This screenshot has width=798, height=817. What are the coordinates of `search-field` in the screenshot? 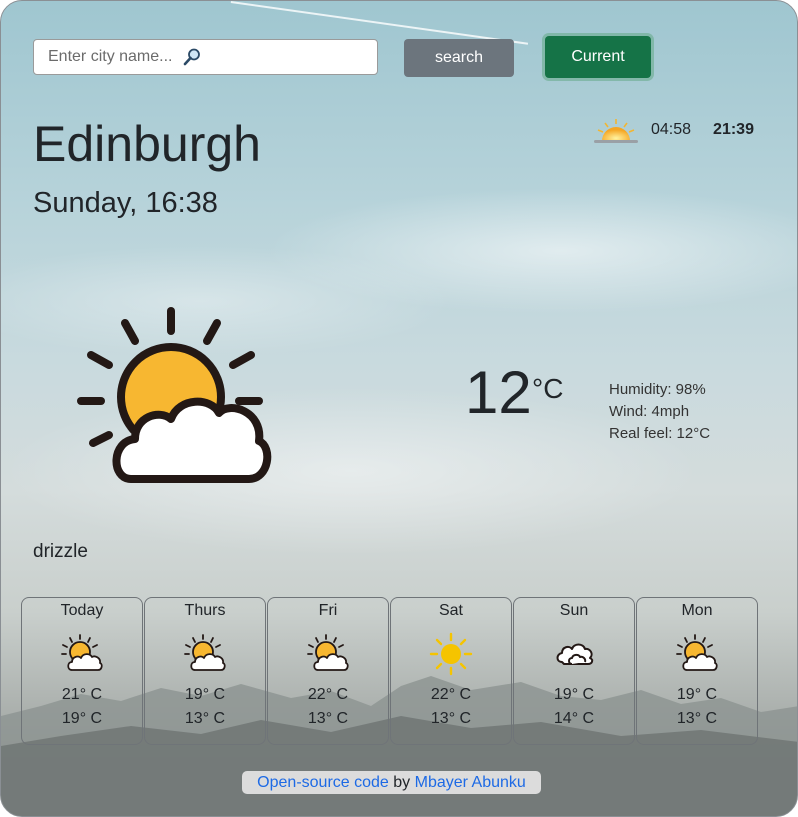 It's located at (205, 57).